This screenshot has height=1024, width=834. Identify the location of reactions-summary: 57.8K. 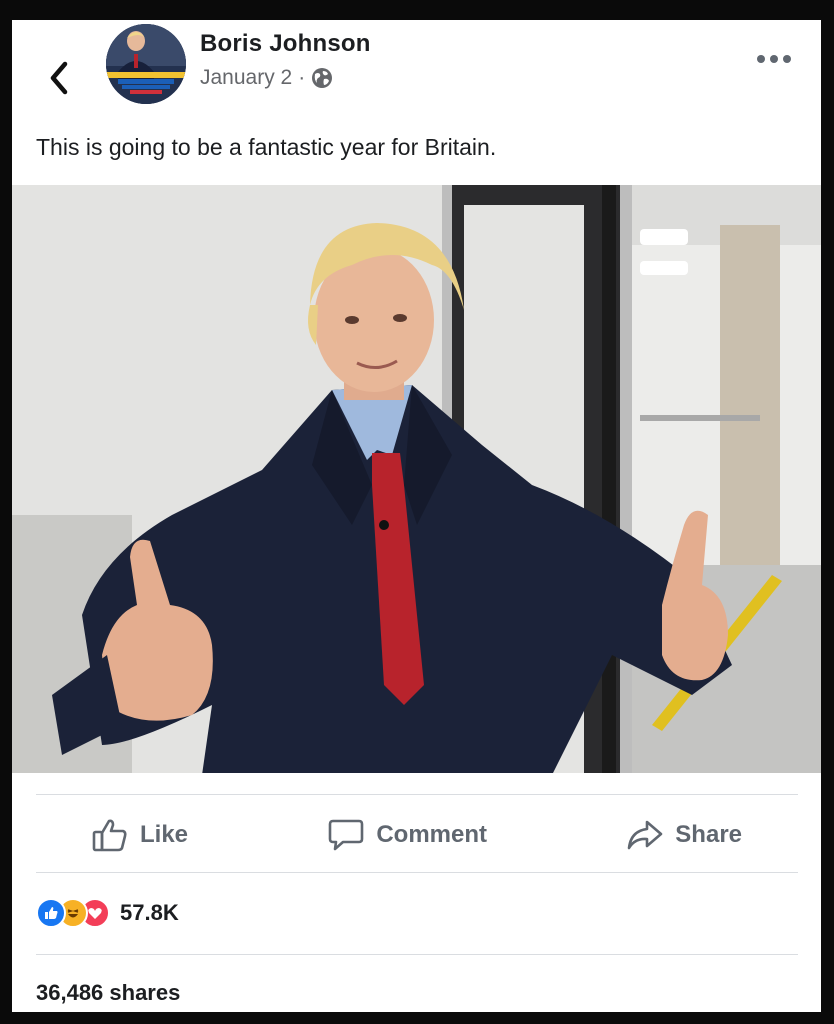
(107, 913).